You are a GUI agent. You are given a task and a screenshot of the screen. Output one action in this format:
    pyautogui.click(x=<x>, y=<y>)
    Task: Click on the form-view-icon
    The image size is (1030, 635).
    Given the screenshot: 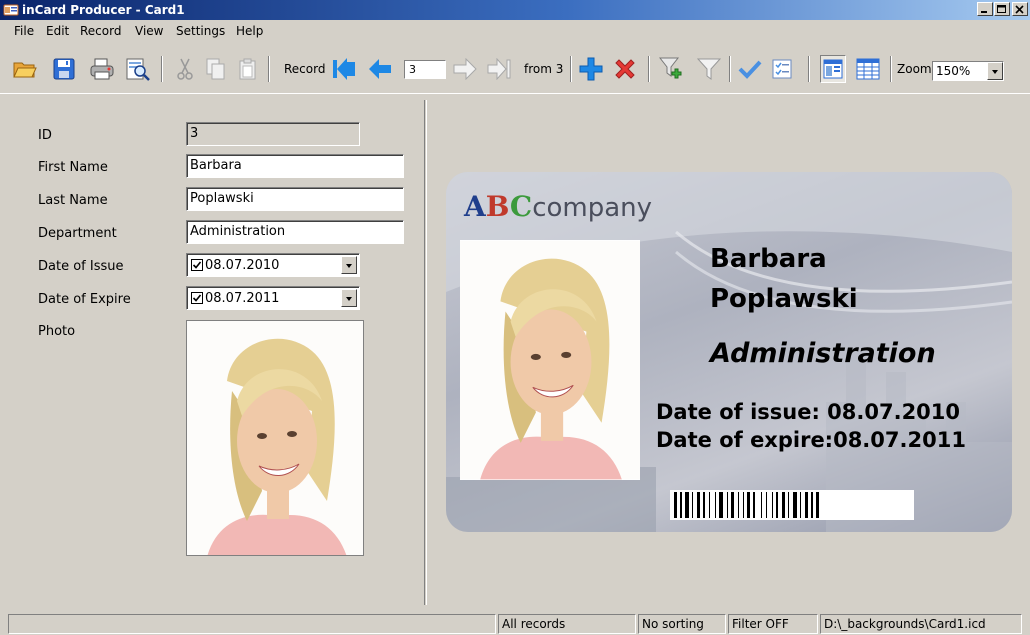 What is the action you would take?
    pyautogui.click(x=833, y=69)
    